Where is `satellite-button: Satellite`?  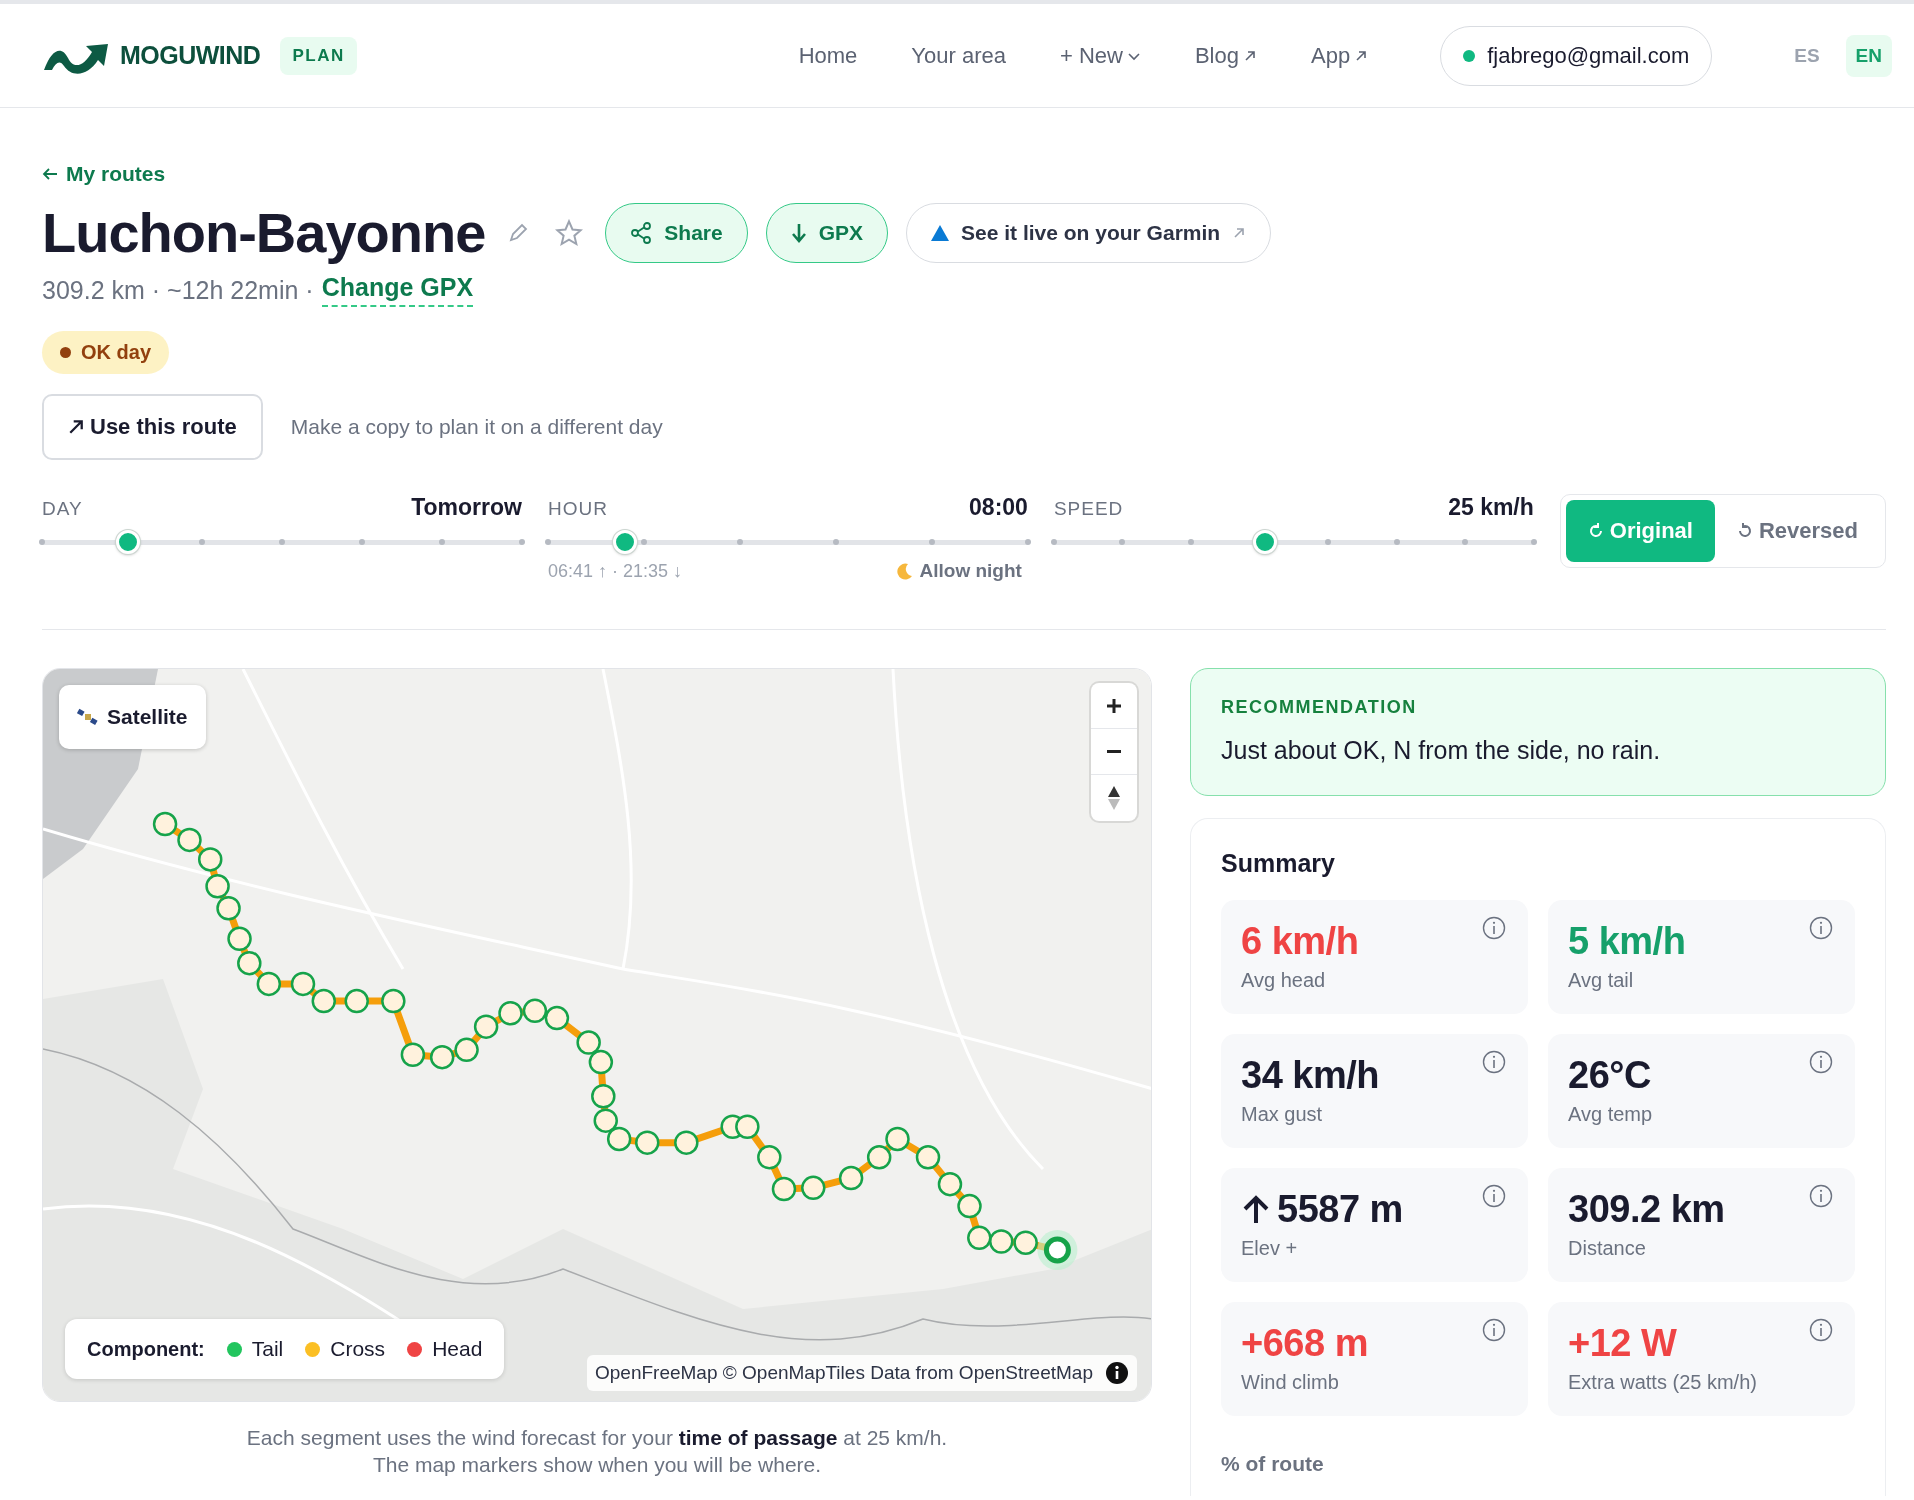 satellite-button: Satellite is located at coordinates (132, 717).